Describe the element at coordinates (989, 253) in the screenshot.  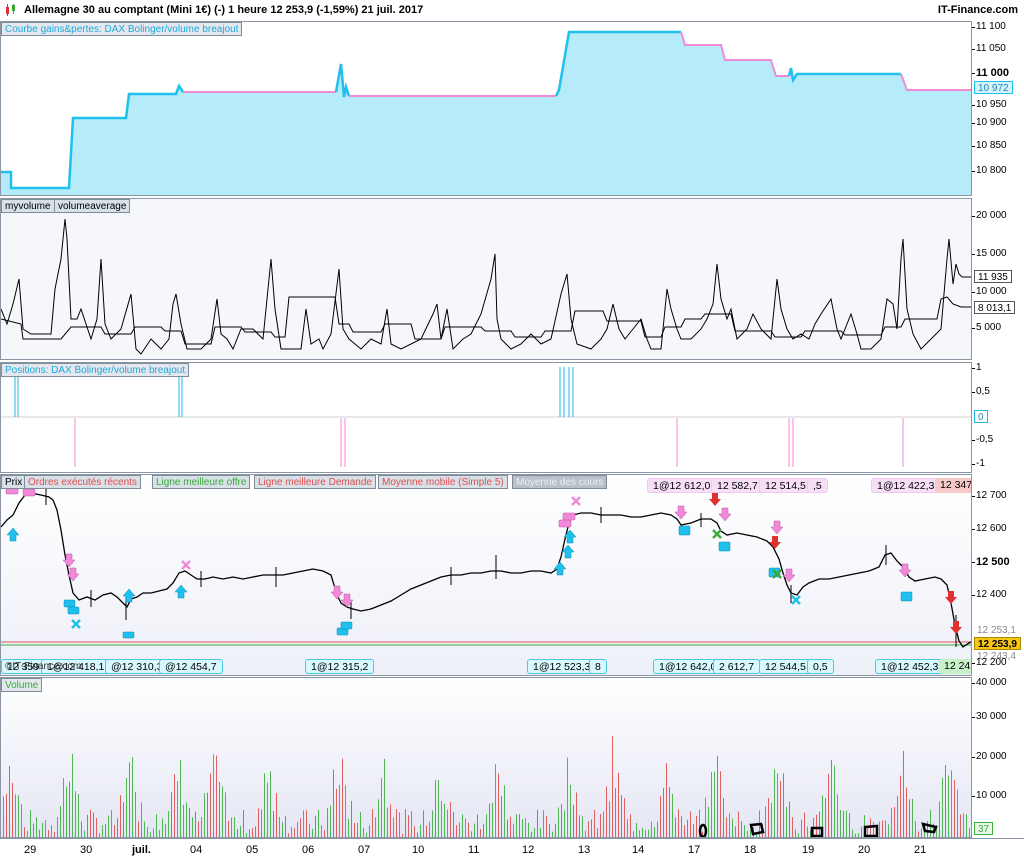
I see `volume-indicator-tick: 15 000` at that location.